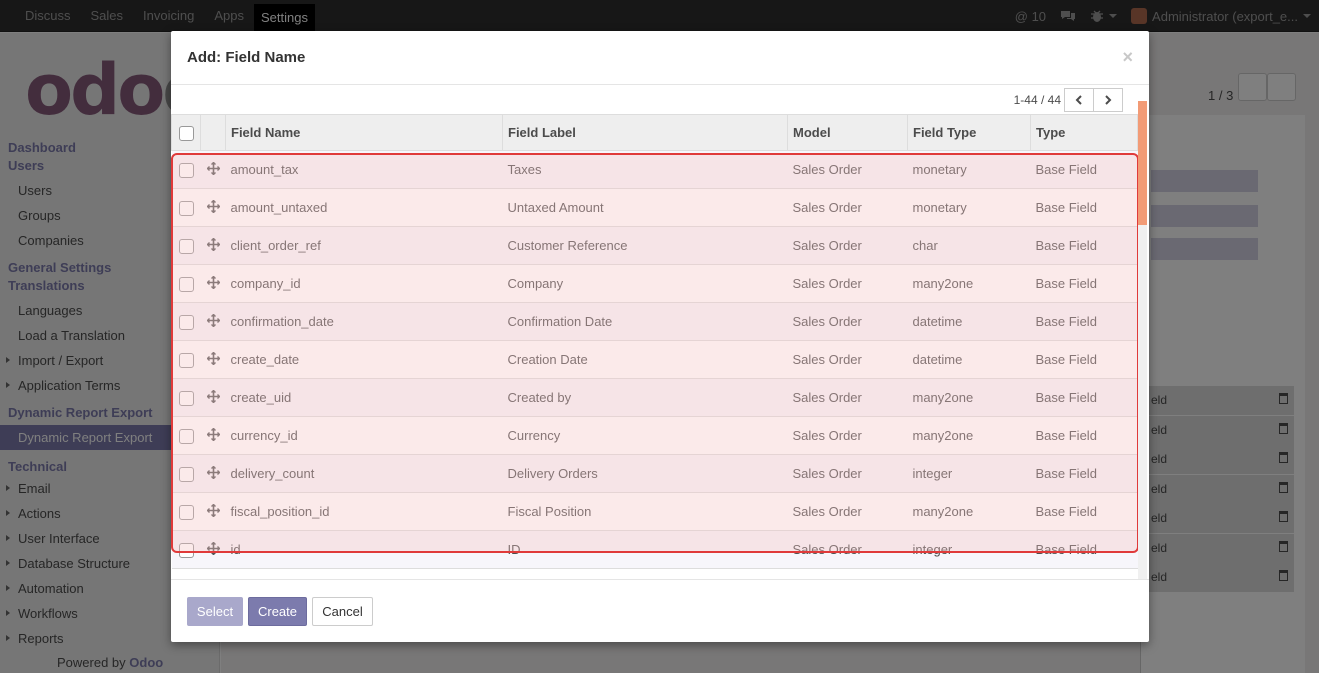 The width and height of the screenshot is (1319, 673). Describe the element at coordinates (645, 435) in the screenshot. I see `cell-field-label: Currency` at that location.